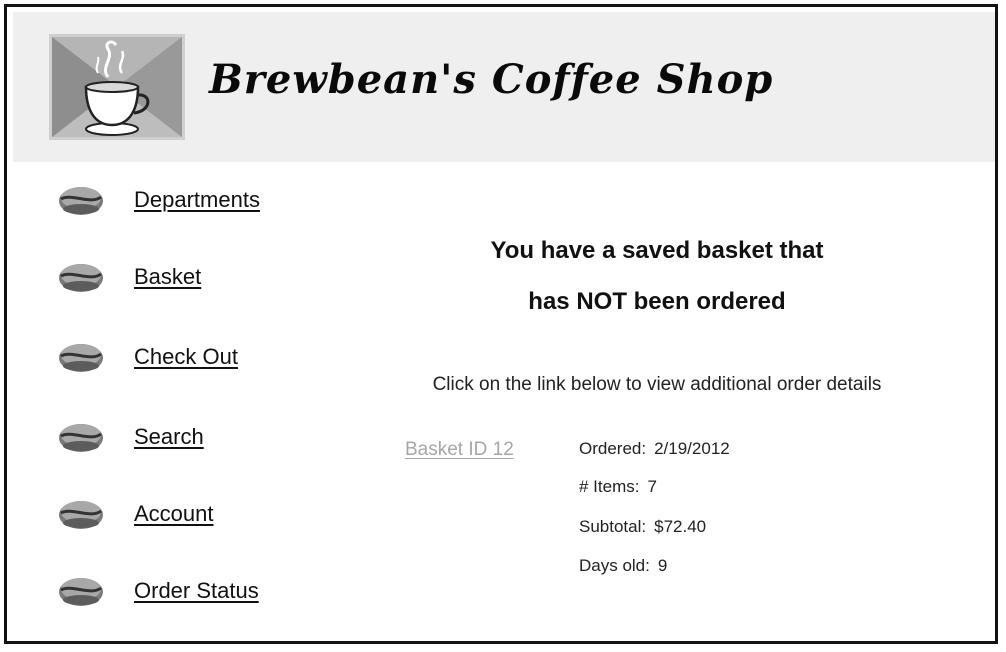  Describe the element at coordinates (657, 250) in the screenshot. I see `saved-basket-heading: You have a saved basket that` at that location.